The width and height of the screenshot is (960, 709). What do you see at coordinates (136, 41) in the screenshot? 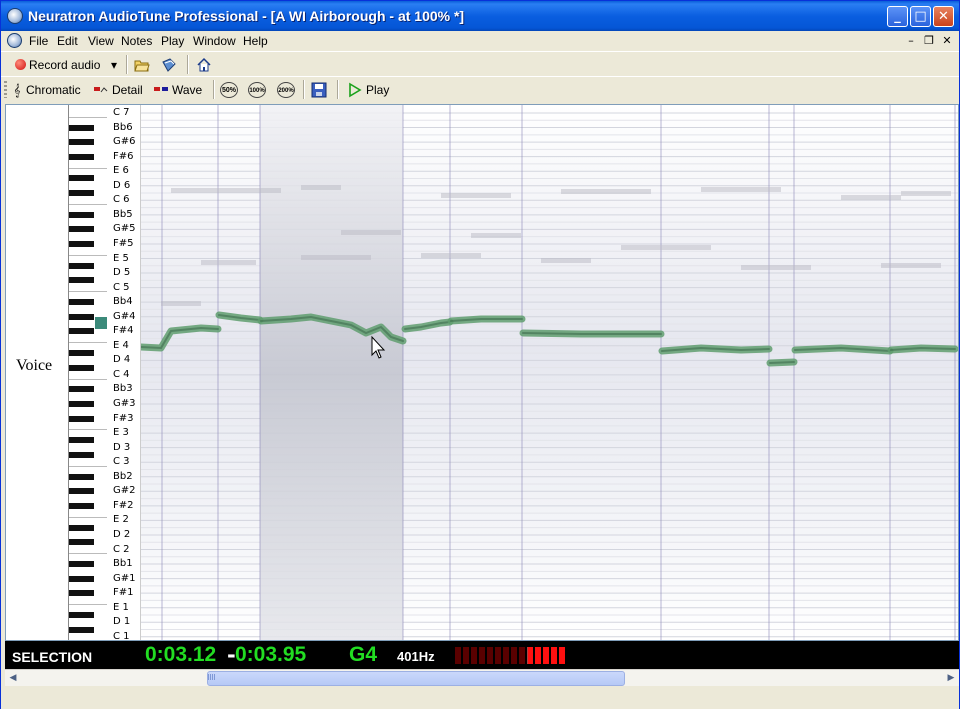
I see `menu-notes: Notes` at bounding box center [136, 41].